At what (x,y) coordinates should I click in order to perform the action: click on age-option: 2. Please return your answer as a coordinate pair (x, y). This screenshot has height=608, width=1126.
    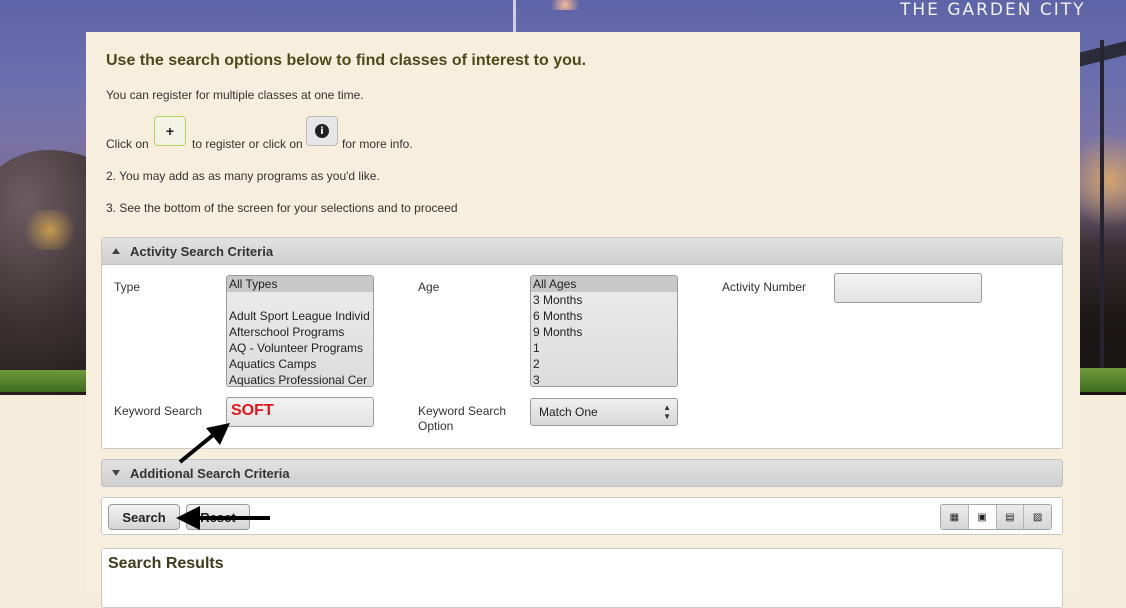
    Looking at the image, I should click on (604, 364).